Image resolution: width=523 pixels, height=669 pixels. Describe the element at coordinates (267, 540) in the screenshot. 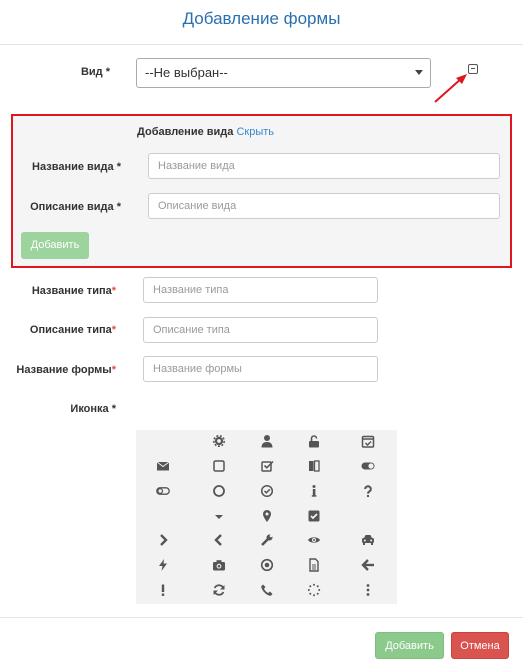

I see `wrench-icon` at that location.